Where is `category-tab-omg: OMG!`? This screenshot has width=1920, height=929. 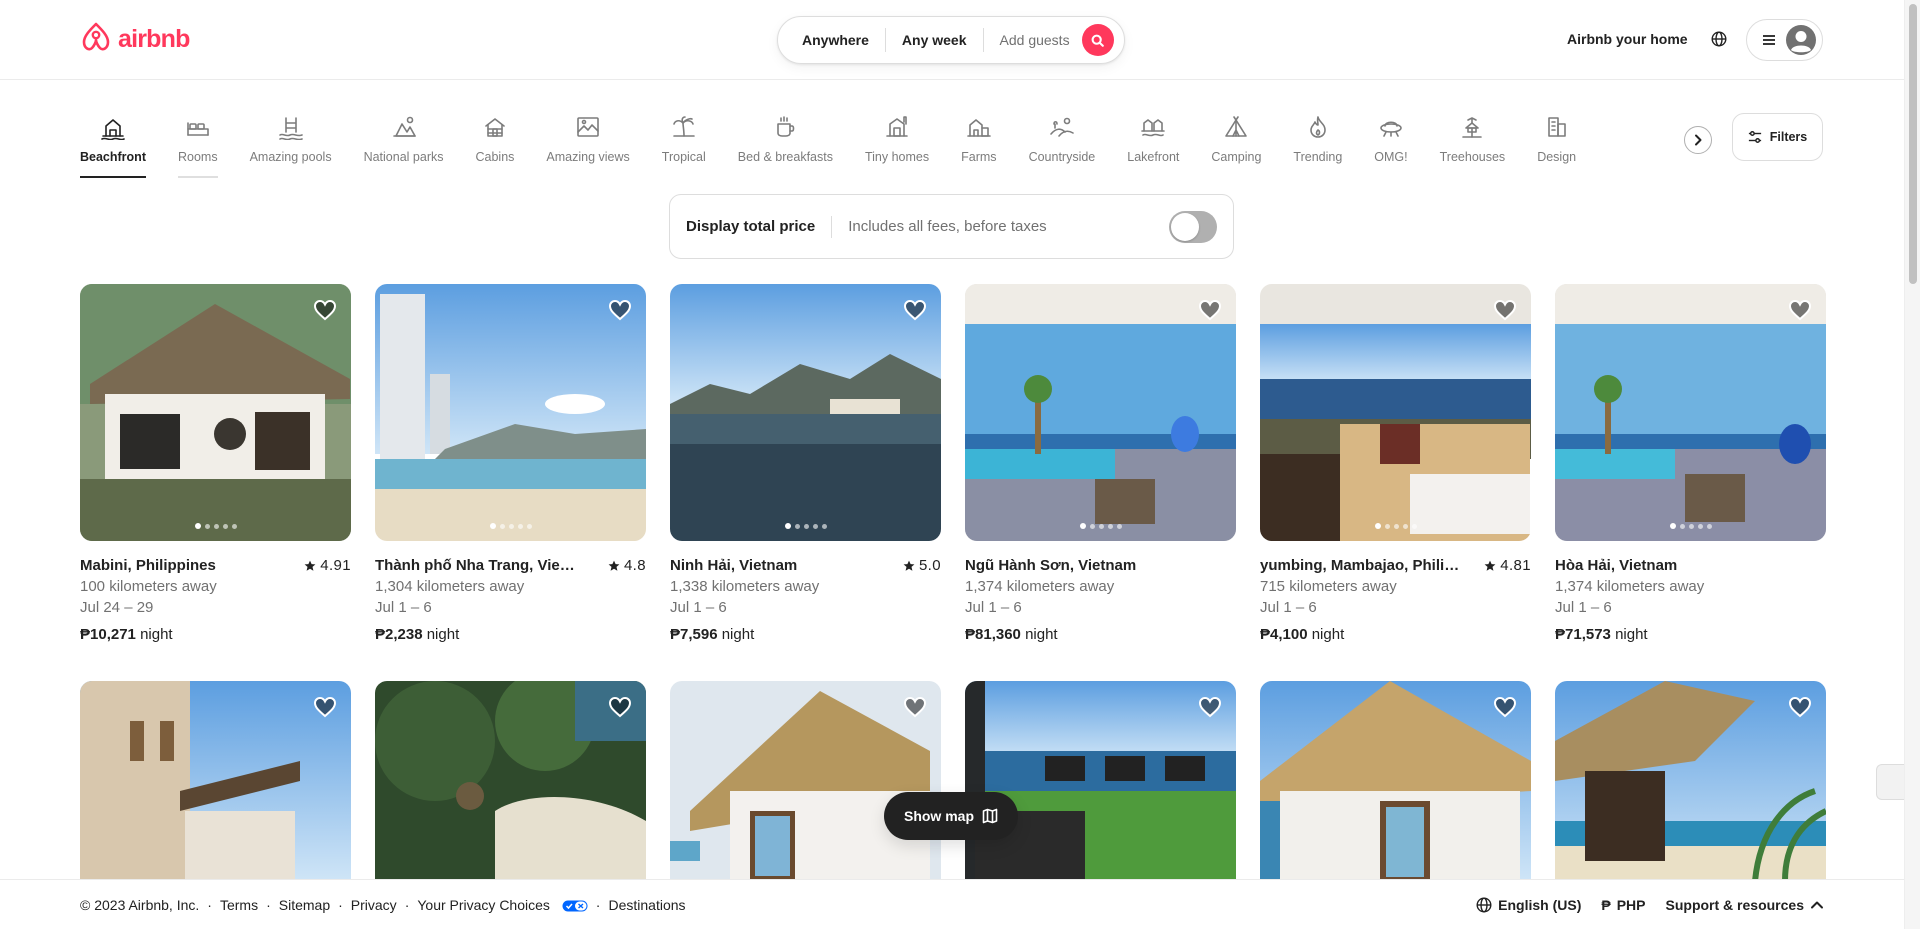 category-tab-omg: OMG! is located at coordinates (1391, 144).